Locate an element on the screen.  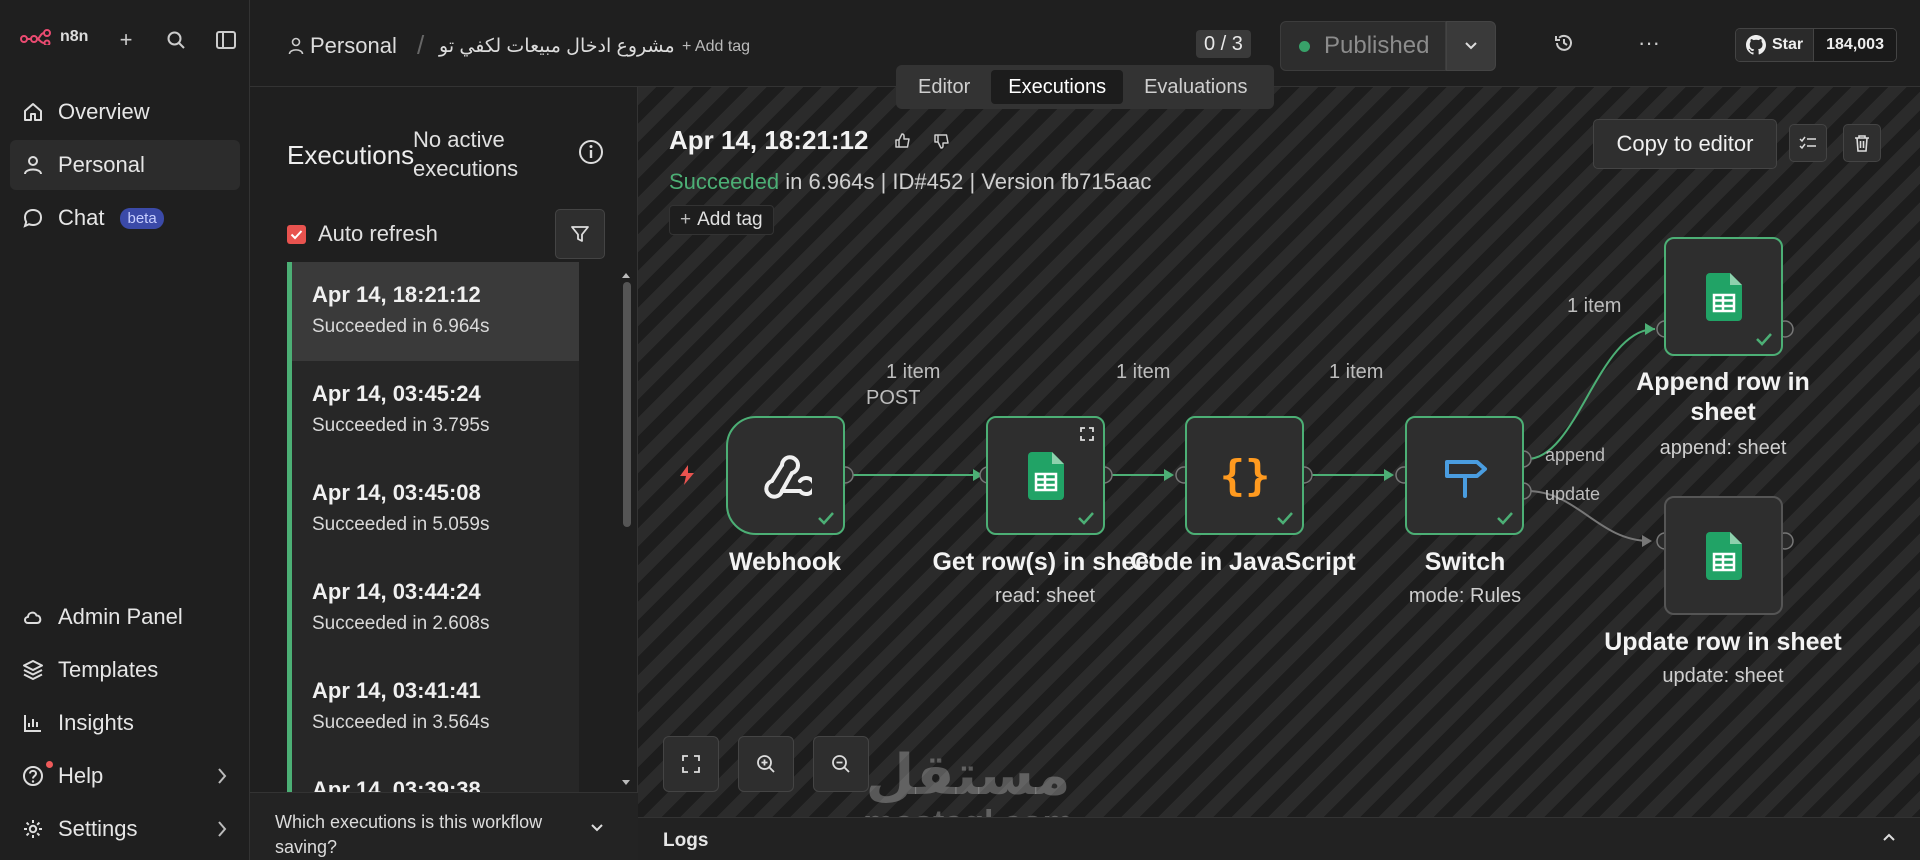
breadcrumb-project: Personal is located at coordinates (342, 46).